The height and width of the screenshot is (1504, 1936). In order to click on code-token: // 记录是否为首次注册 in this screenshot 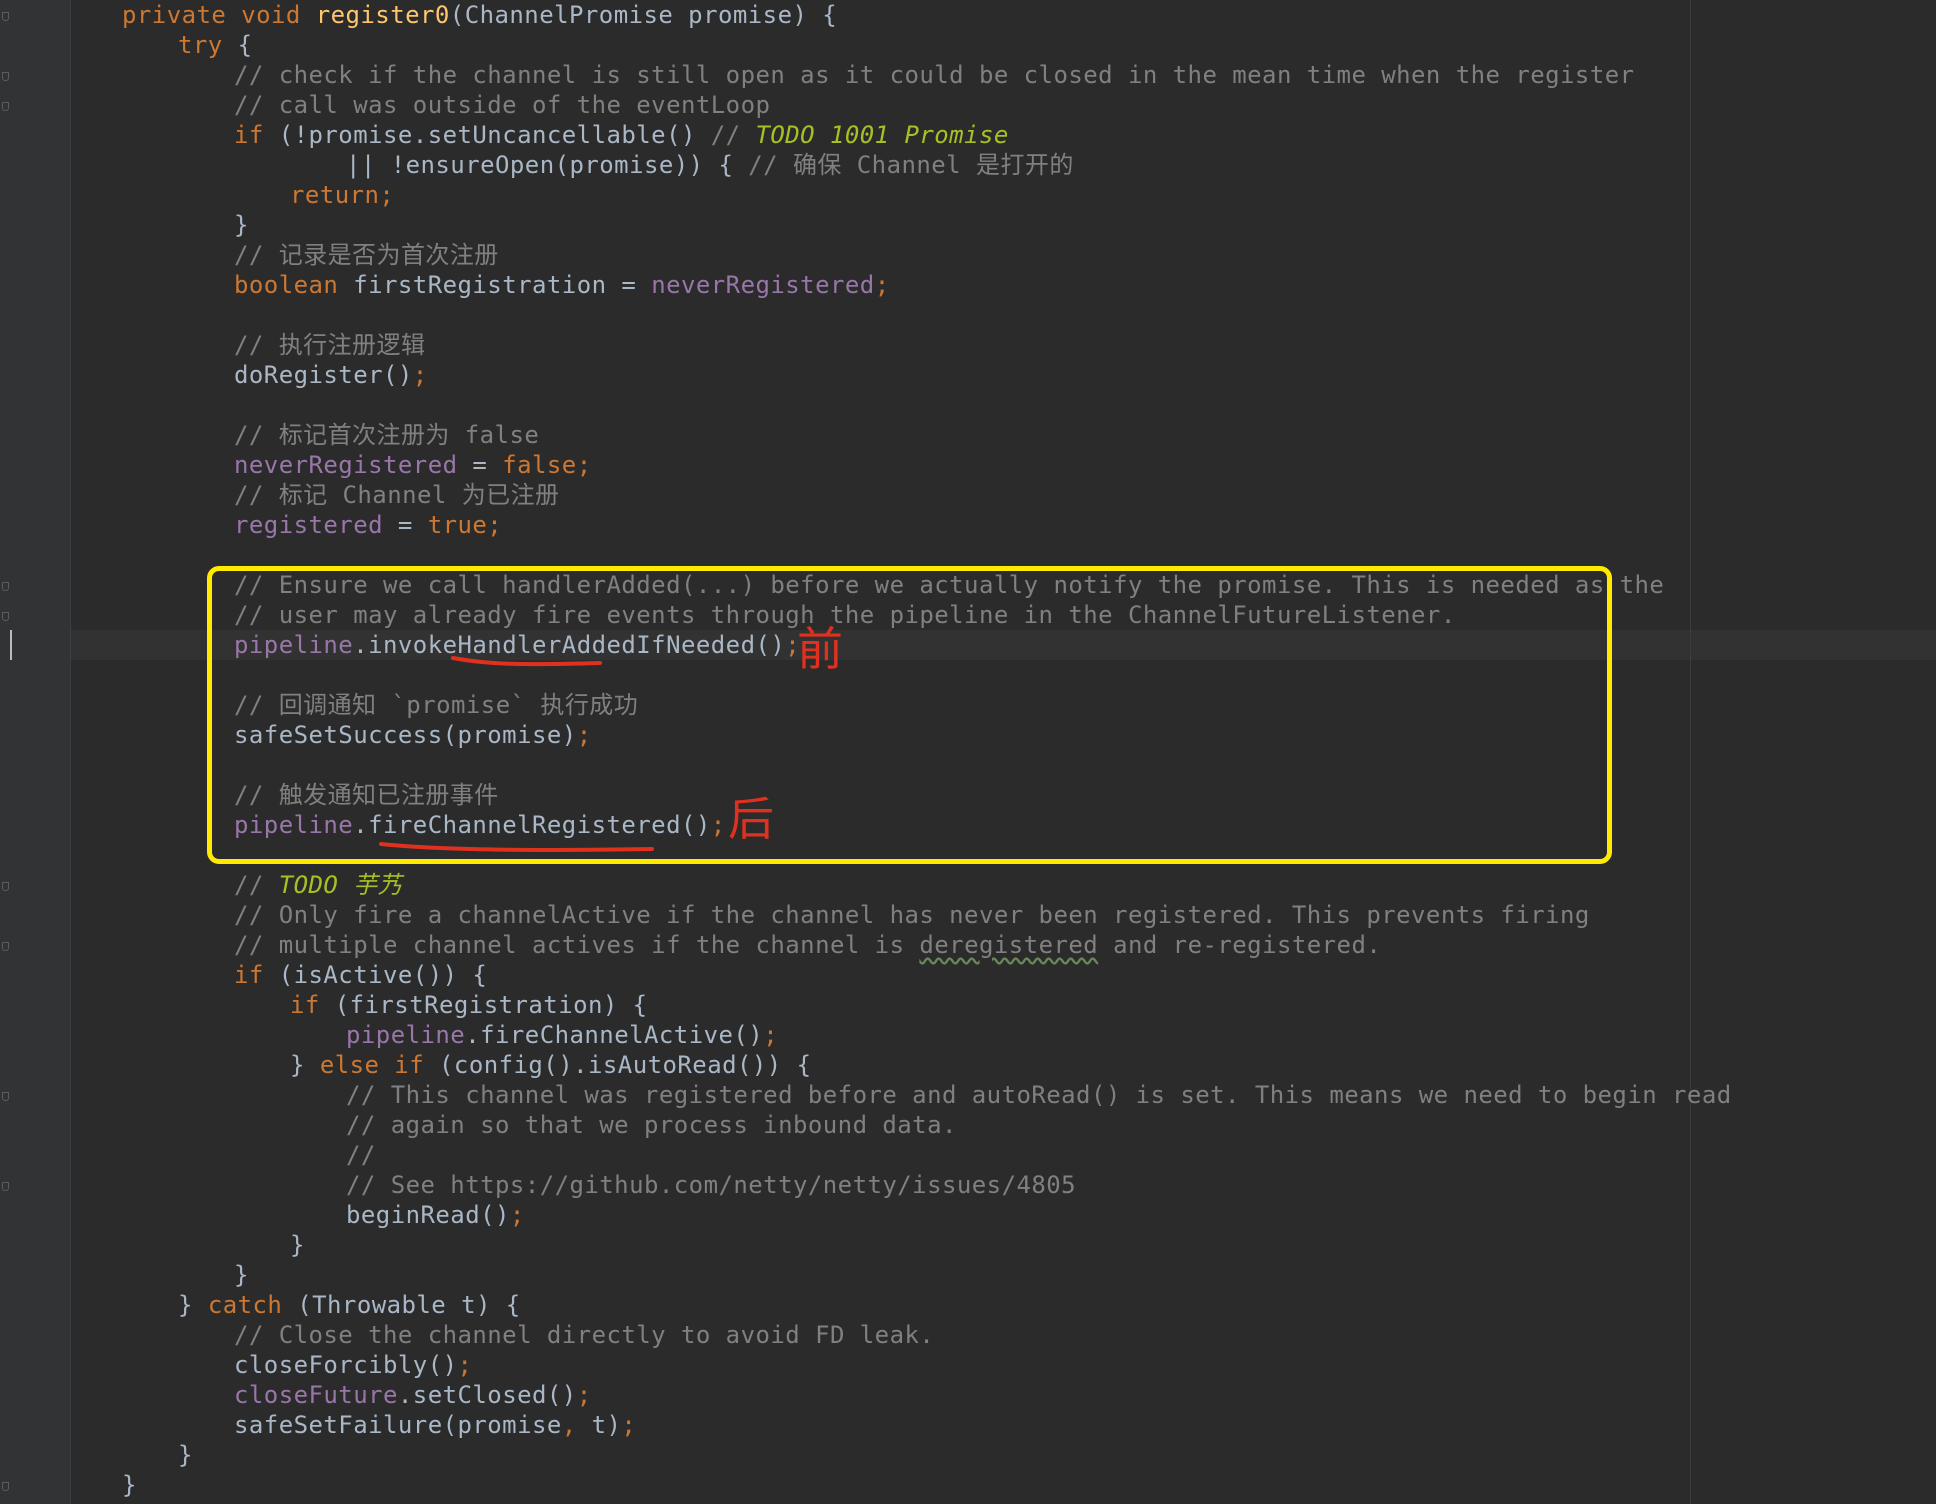, I will do `click(366, 255)`.